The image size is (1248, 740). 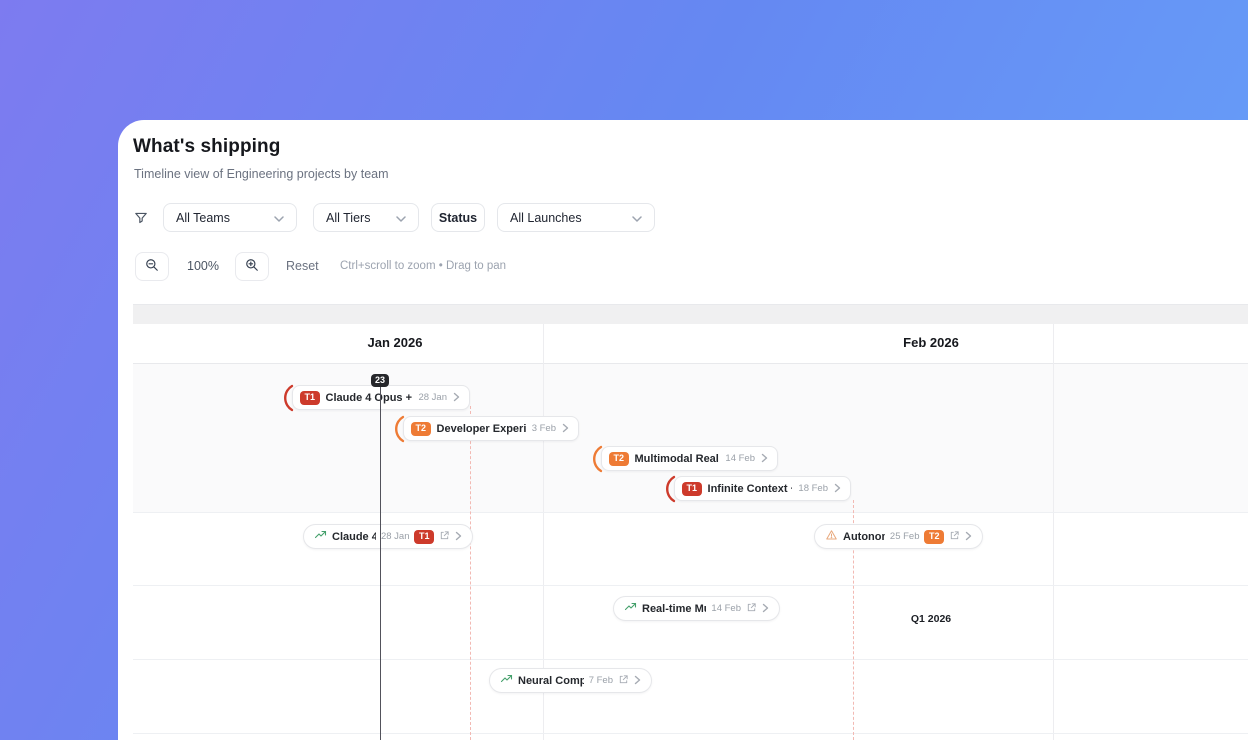 I want to click on timeline-bar: T2 Multimodal Real-t... 14 Feb, so click(x=685, y=459).